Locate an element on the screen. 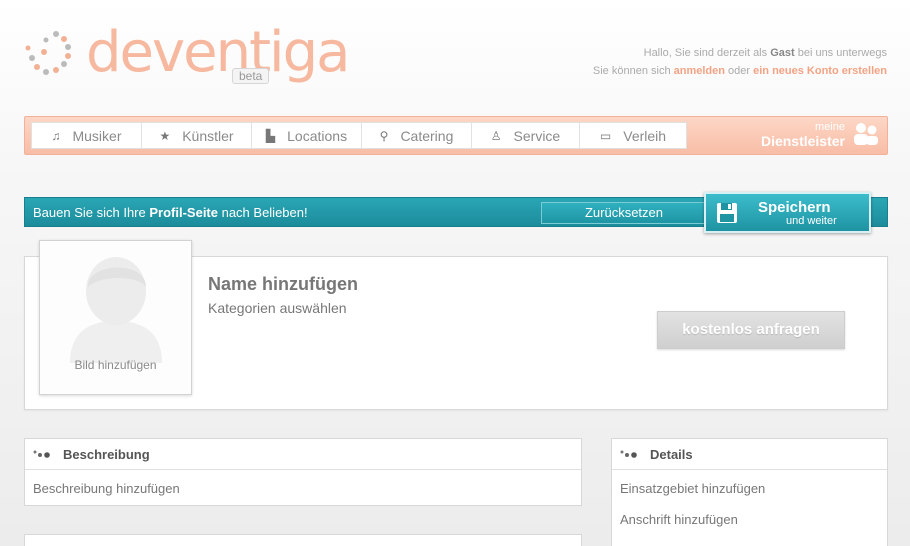  glass-icon: ⚲ is located at coordinates (384, 135).